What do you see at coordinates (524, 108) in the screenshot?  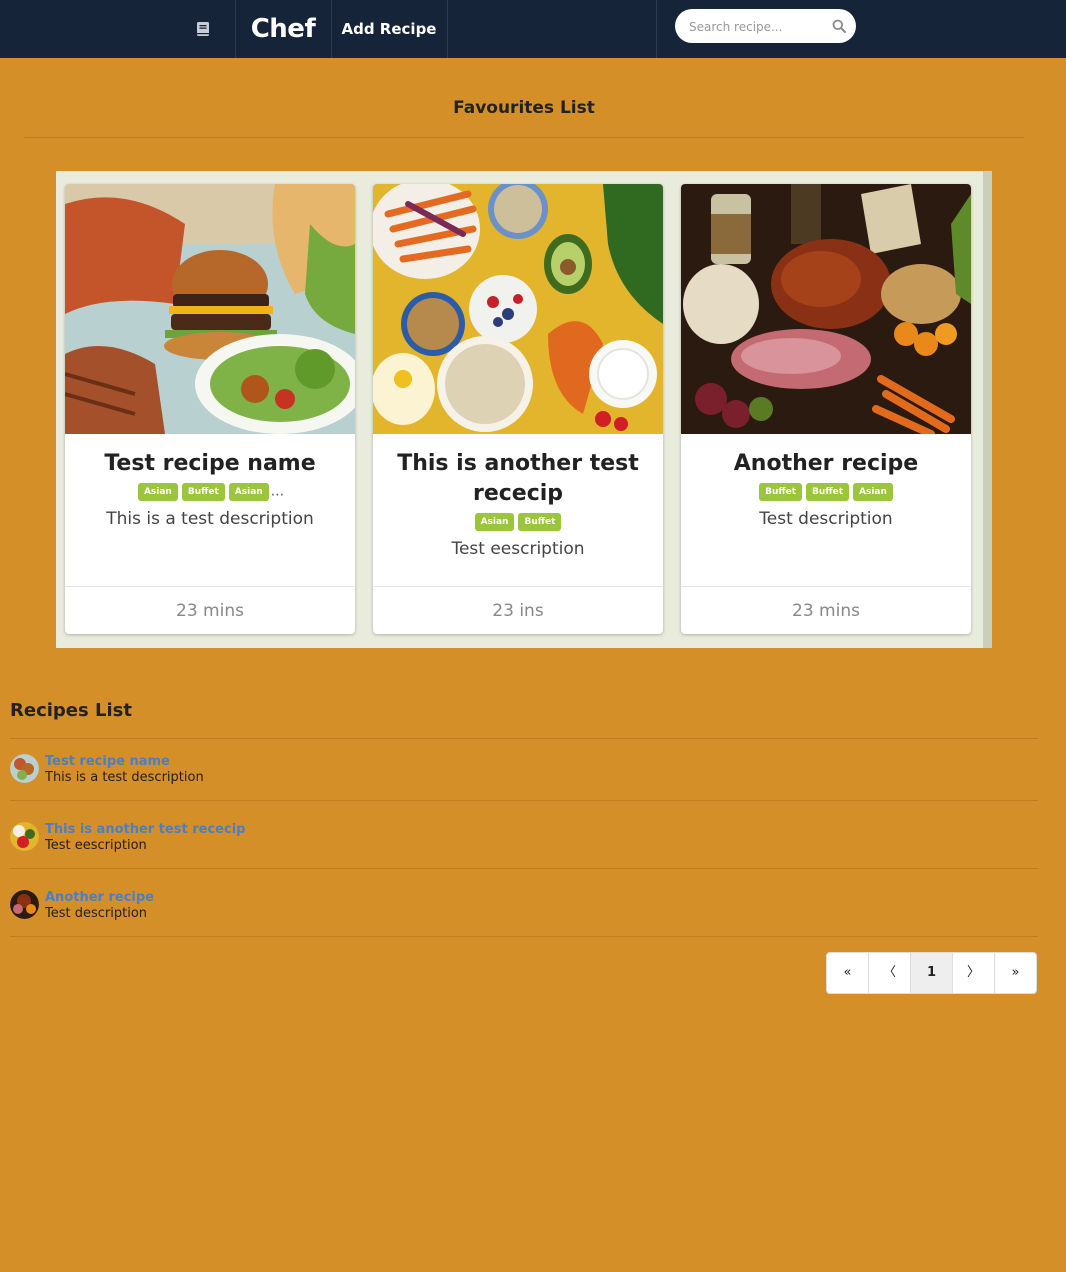 I see `favourites-title: Favourites List` at bounding box center [524, 108].